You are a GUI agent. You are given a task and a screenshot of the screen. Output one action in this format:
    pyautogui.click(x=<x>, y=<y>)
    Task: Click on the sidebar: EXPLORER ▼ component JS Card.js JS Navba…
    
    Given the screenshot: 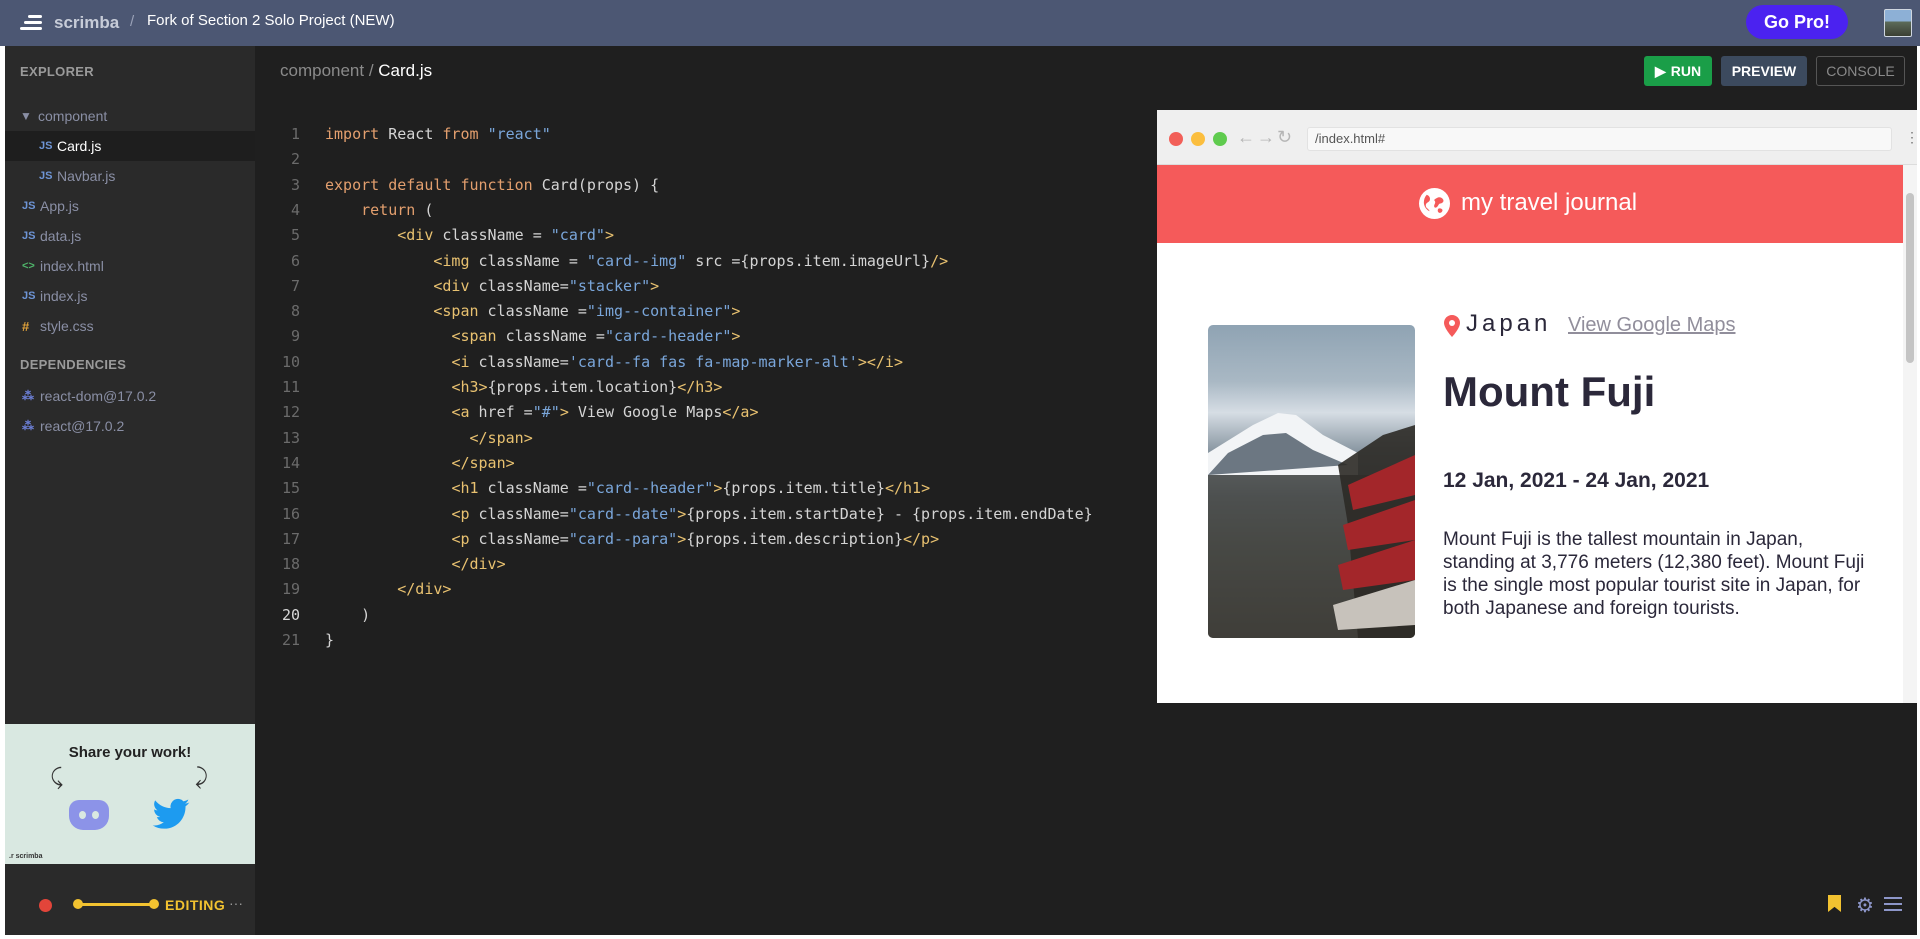 What is the action you would take?
    pyautogui.click(x=130, y=490)
    